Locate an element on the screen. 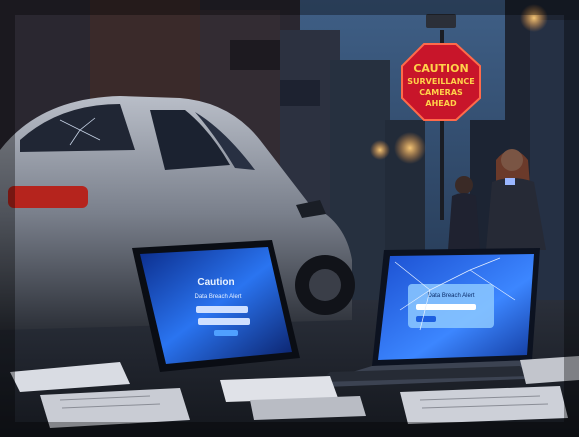  sign-line-1: CAUTION is located at coordinates (440, 68).